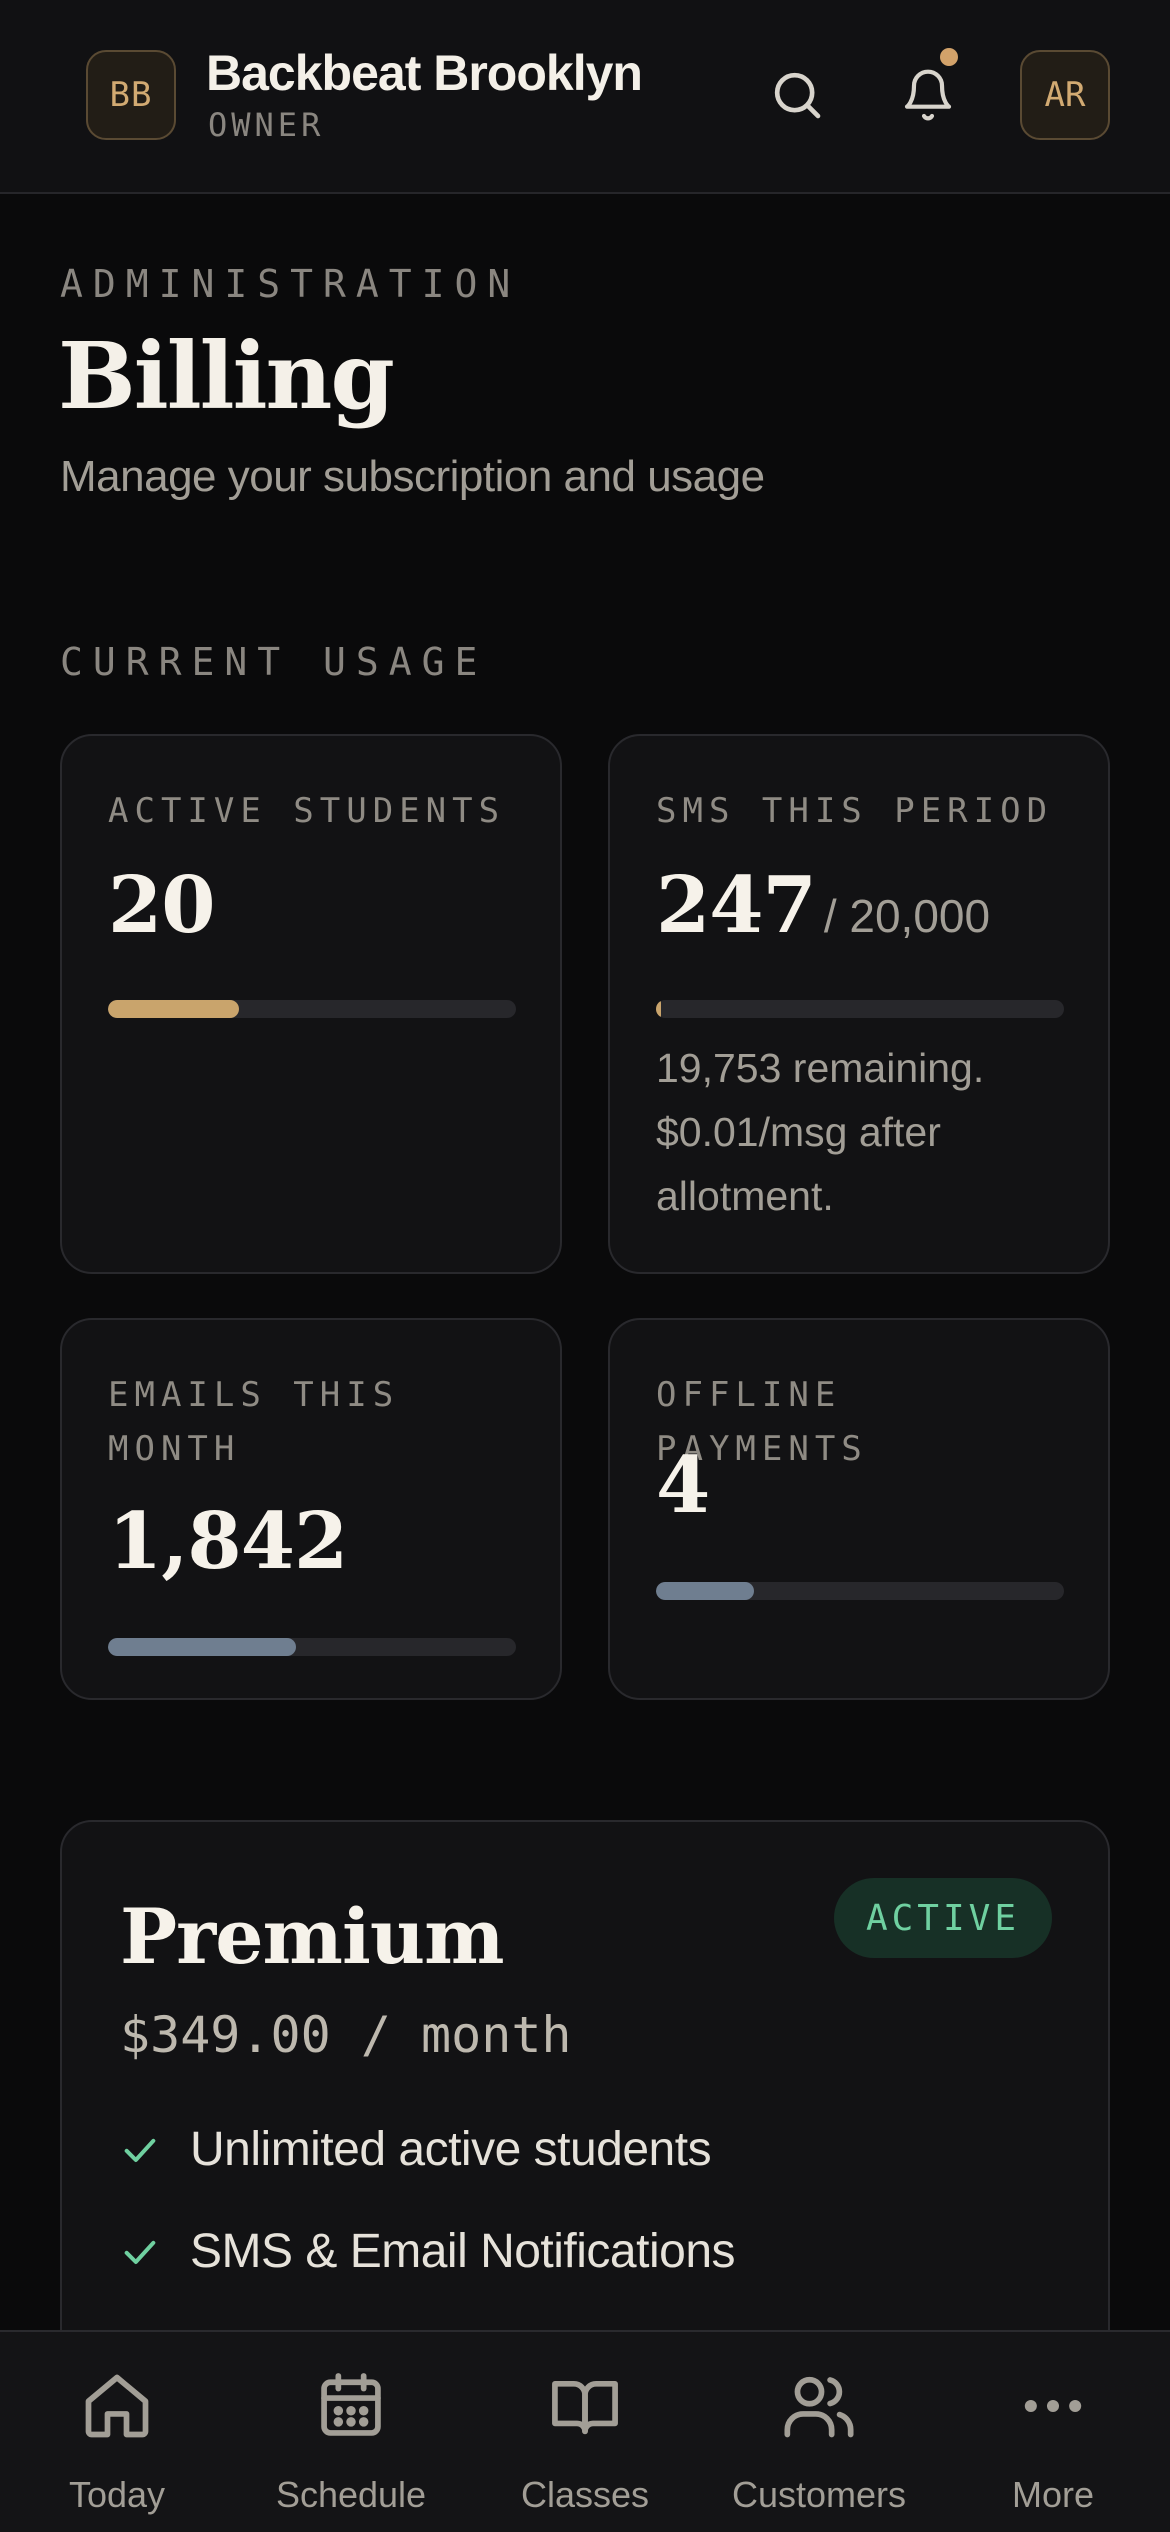  I want to click on plan-feature: SMS & Email Notifications, so click(428, 2251).